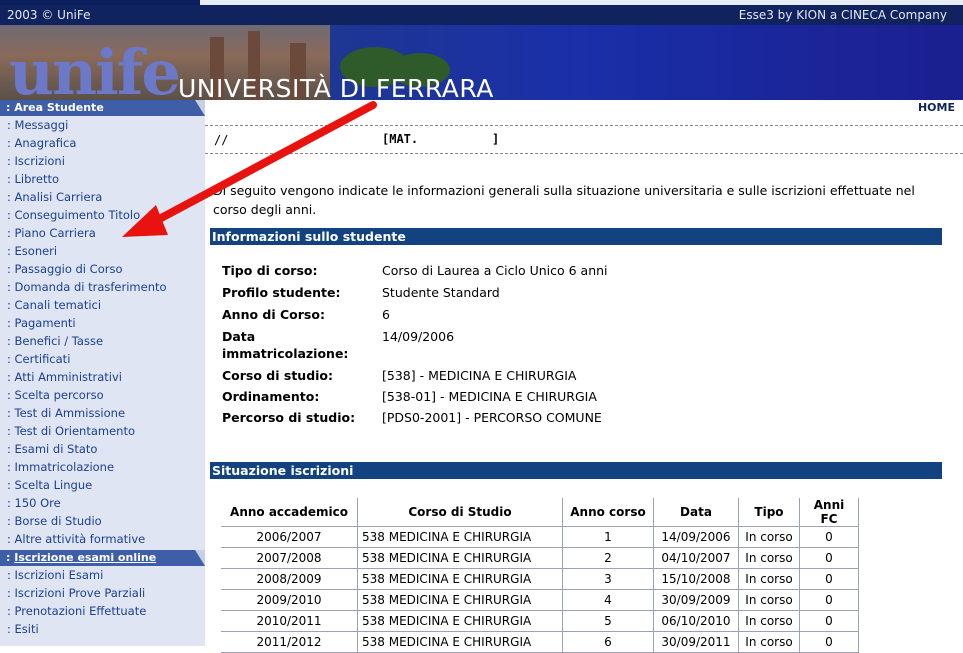 The height and width of the screenshot is (653, 963). Describe the element at coordinates (608, 512) in the screenshot. I see `column-header: Anno corso` at that location.